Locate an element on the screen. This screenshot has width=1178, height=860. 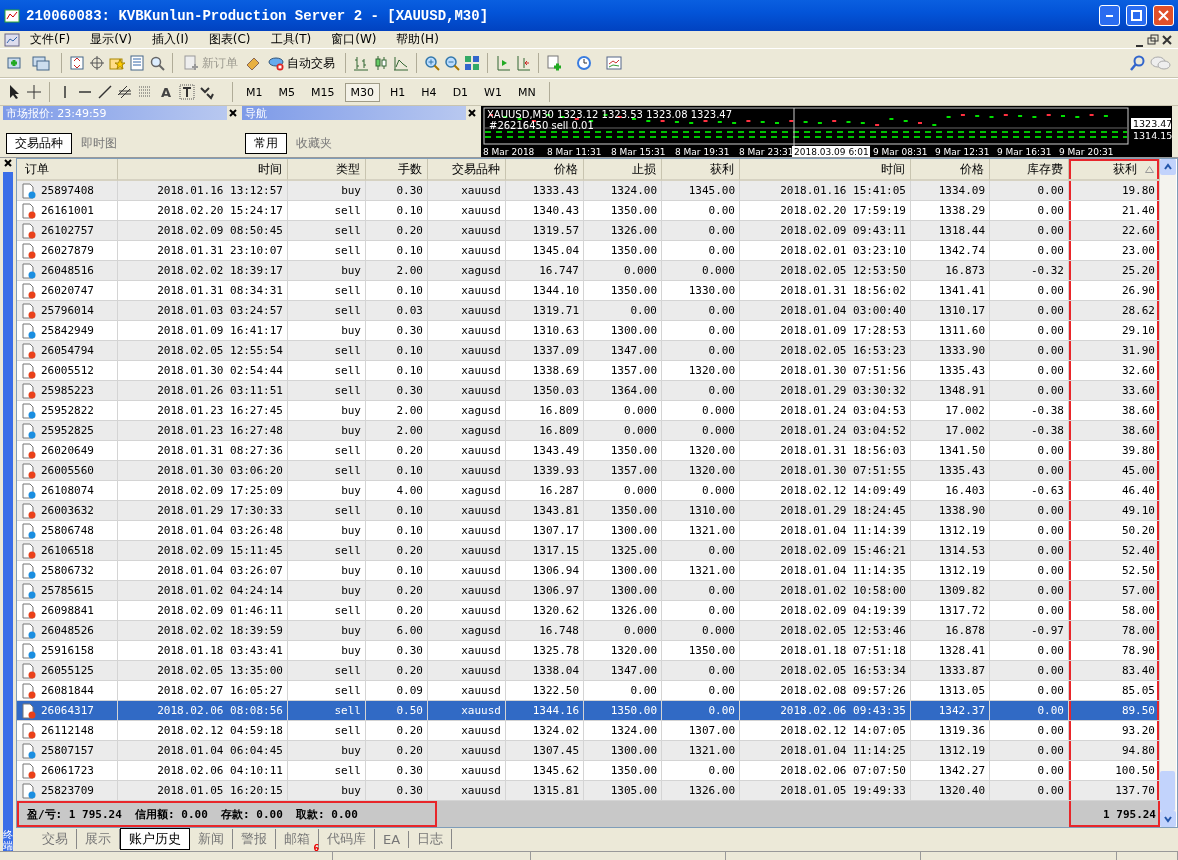
terminal-tab: 警报 is located at coordinates (254, 839).